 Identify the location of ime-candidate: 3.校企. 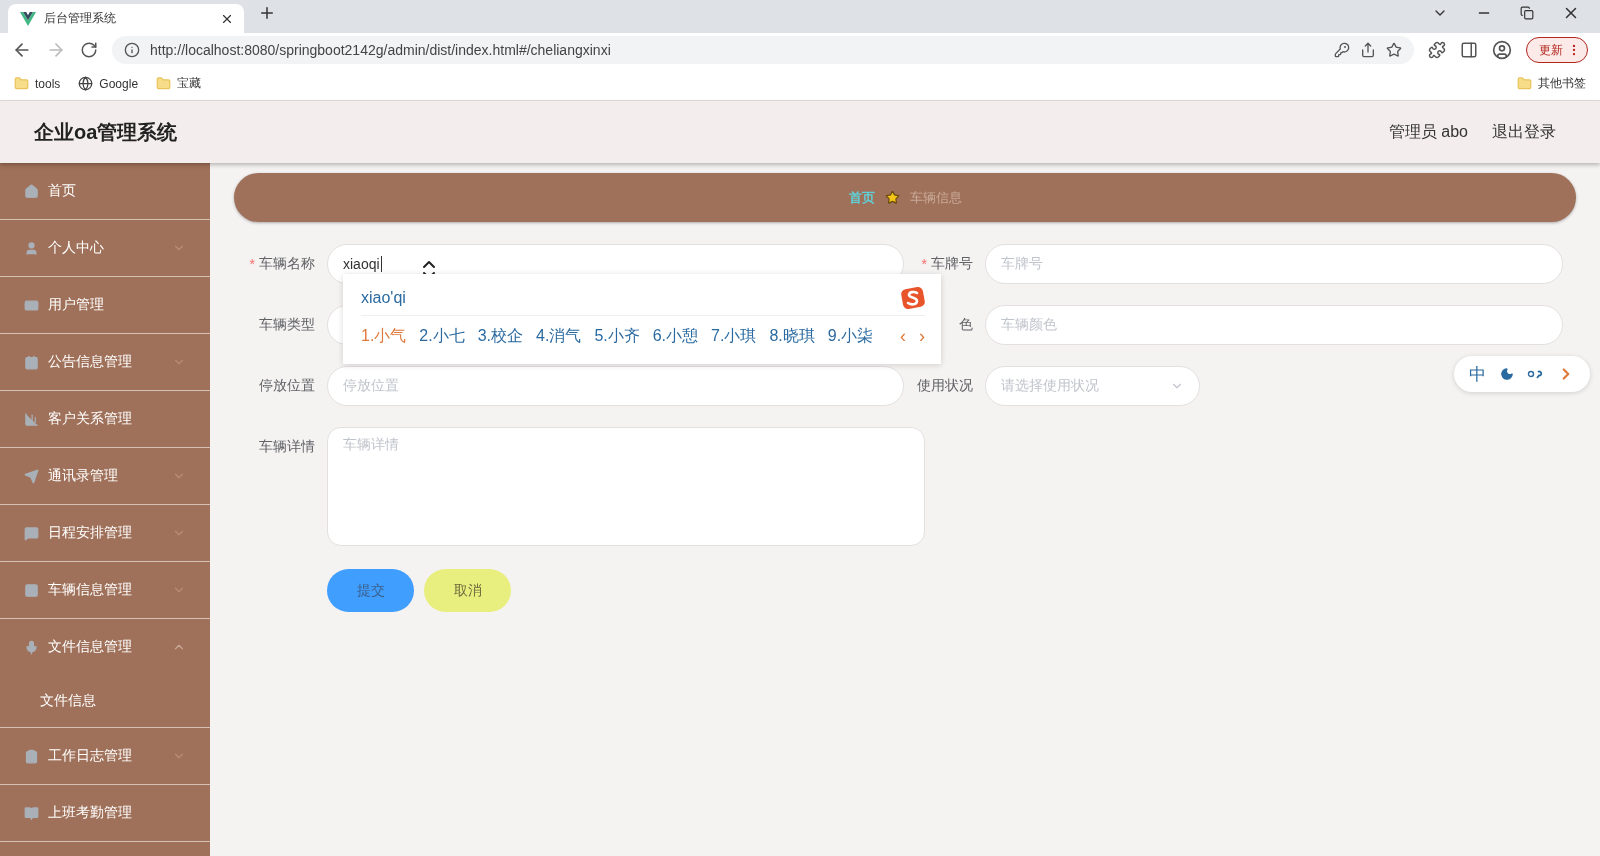
(500, 336).